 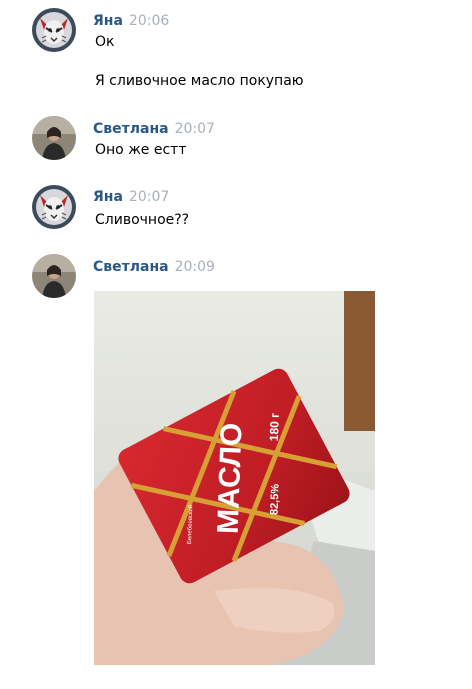 What do you see at coordinates (230, 478) in the screenshot?
I see `package-brand: МАСЛО` at bounding box center [230, 478].